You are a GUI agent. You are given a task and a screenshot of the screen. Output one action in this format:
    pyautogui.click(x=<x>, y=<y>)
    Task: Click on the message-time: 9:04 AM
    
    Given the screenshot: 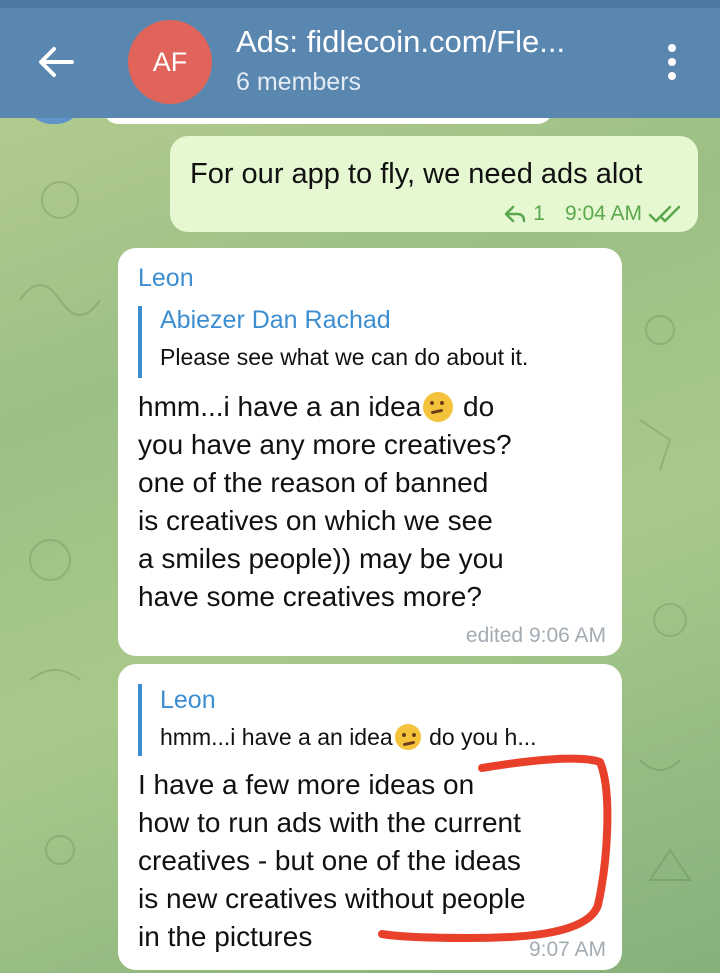 What is the action you would take?
    pyautogui.click(x=603, y=213)
    